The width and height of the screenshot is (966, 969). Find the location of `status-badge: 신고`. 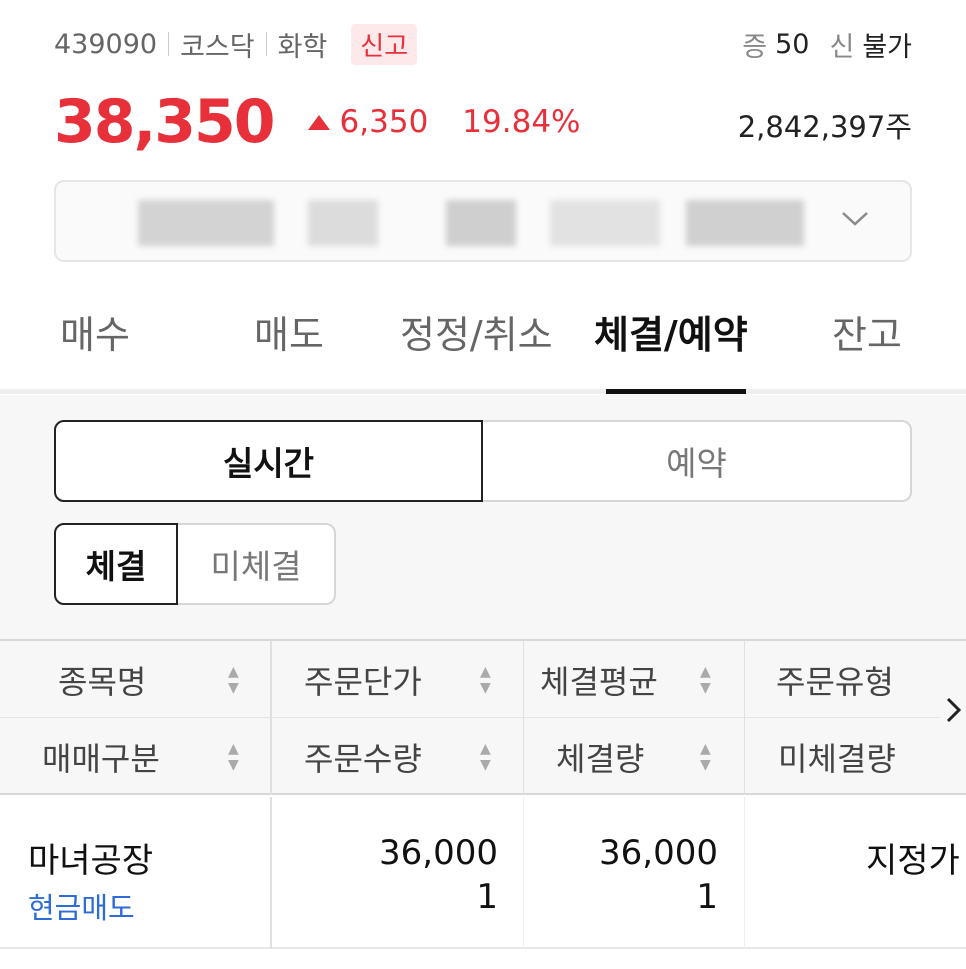

status-badge: 신고 is located at coordinates (384, 44).